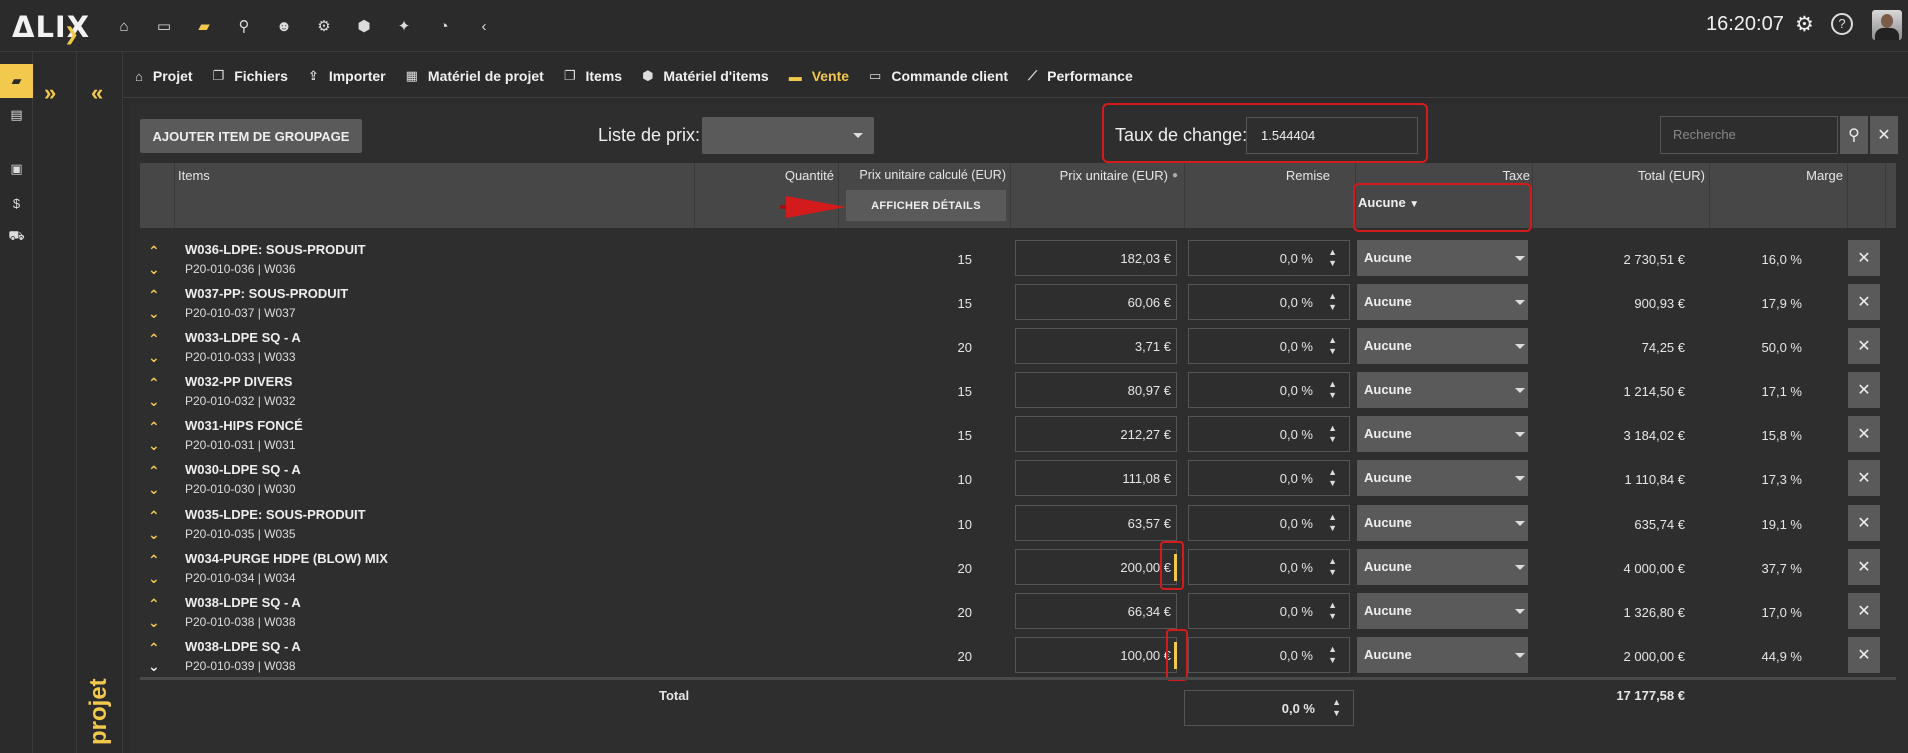 The image size is (1908, 753). Describe the element at coordinates (1096, 390) in the screenshot. I see `unit-price-input: 80,97 €` at that location.